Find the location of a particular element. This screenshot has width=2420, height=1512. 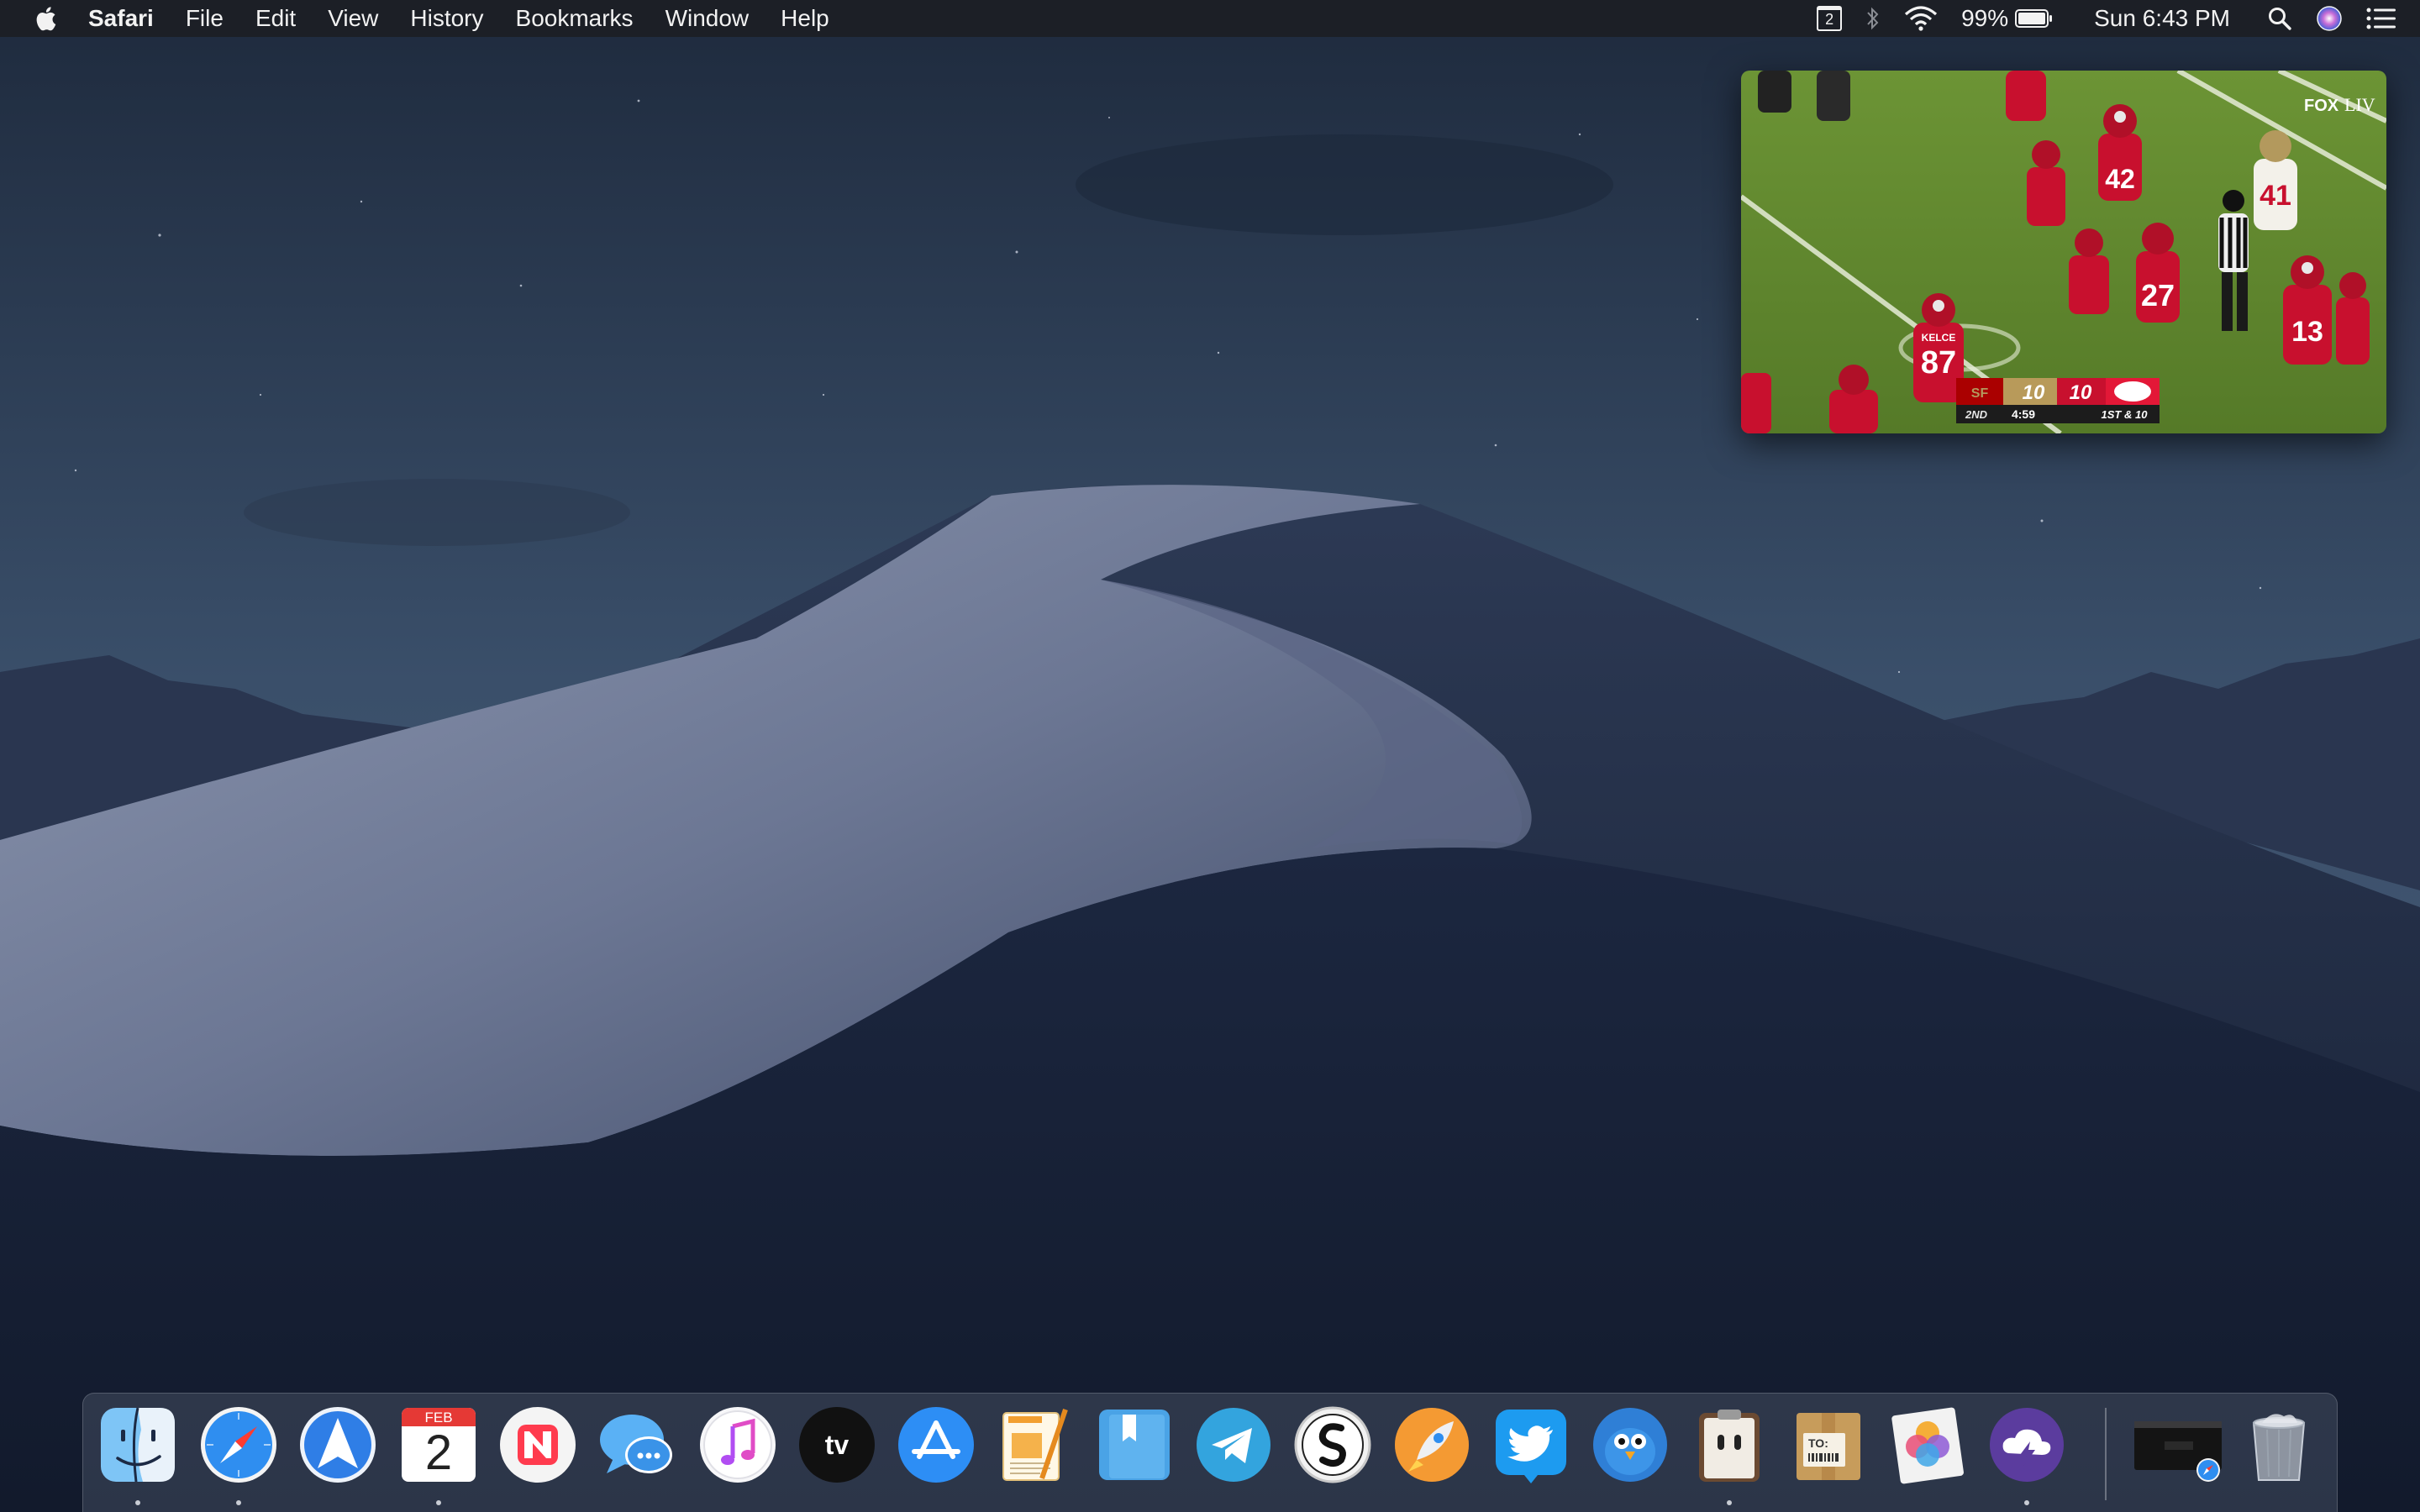

away-score: 10 is located at coordinates (2034, 392).